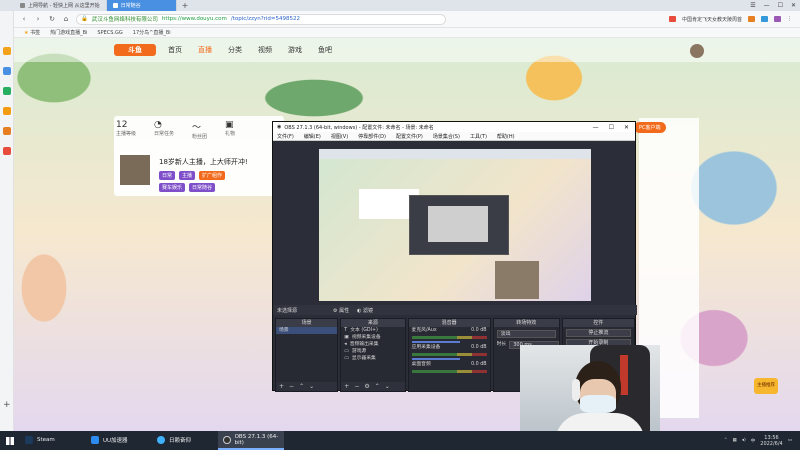  Describe the element at coordinates (766, 386) in the screenshot. I see `promo-badge: 主播推荐` at that location.